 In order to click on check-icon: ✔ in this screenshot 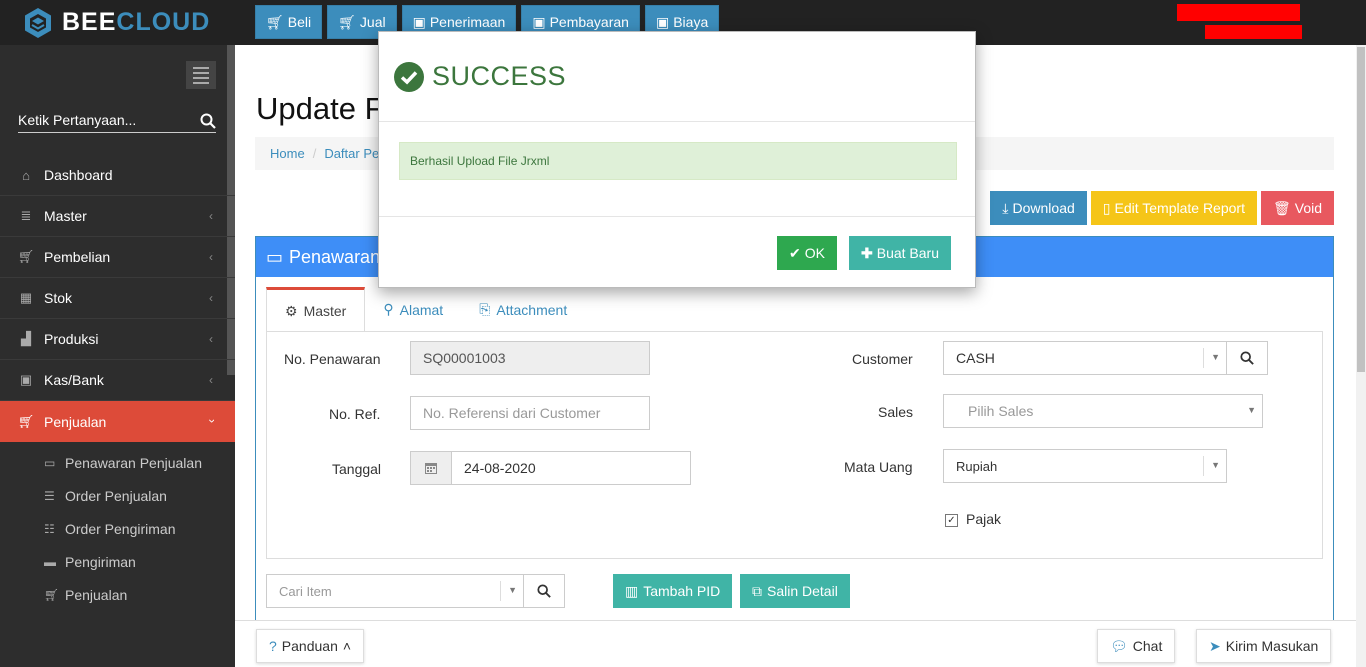, I will do `click(795, 252)`.